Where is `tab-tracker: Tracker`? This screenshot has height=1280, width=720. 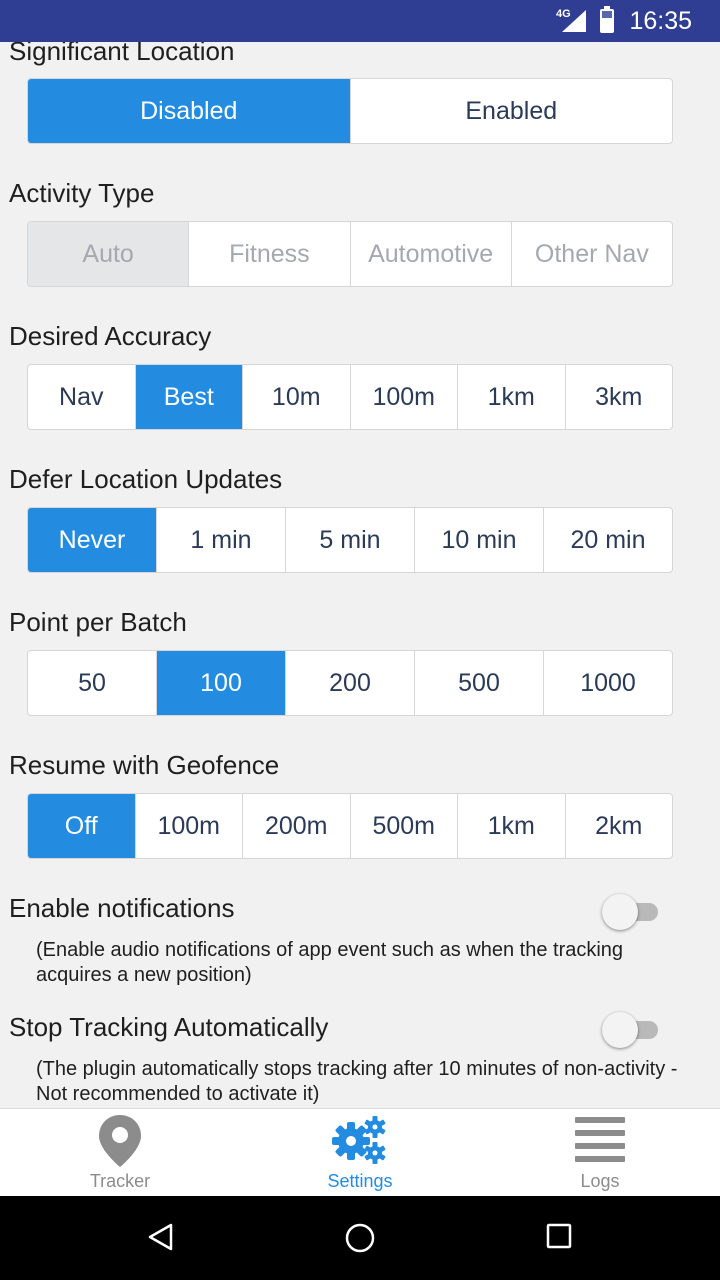 tab-tracker: Tracker is located at coordinates (120, 1152).